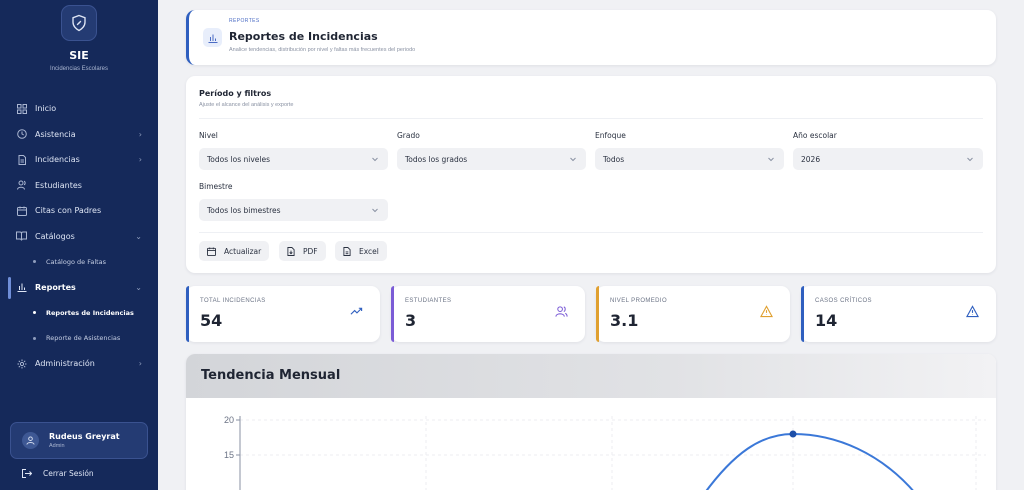 This screenshot has width=1024, height=490. What do you see at coordinates (79, 288) in the screenshot?
I see `sidebar-item-reportes: Reportes ⌄` at bounding box center [79, 288].